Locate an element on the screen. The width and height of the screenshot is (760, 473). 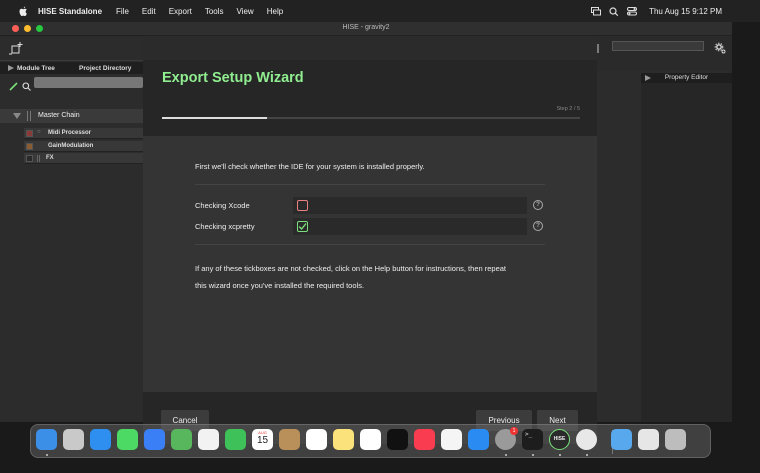
menu-edit: Edit is located at coordinates (149, 11).